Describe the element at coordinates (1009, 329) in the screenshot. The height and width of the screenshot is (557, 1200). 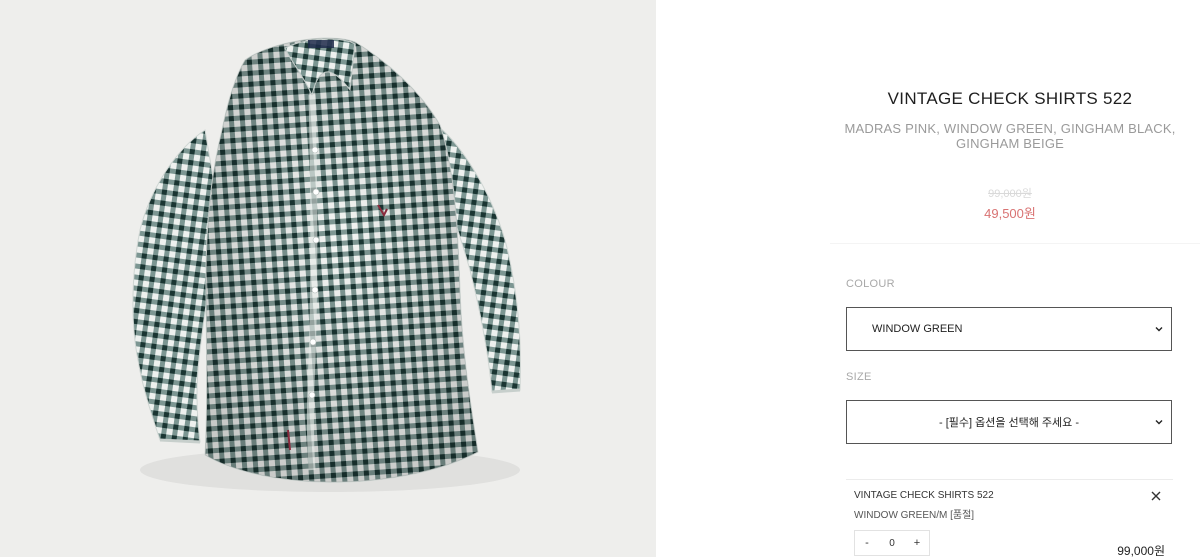
I see `colour-select: WINDOW GREEN` at that location.